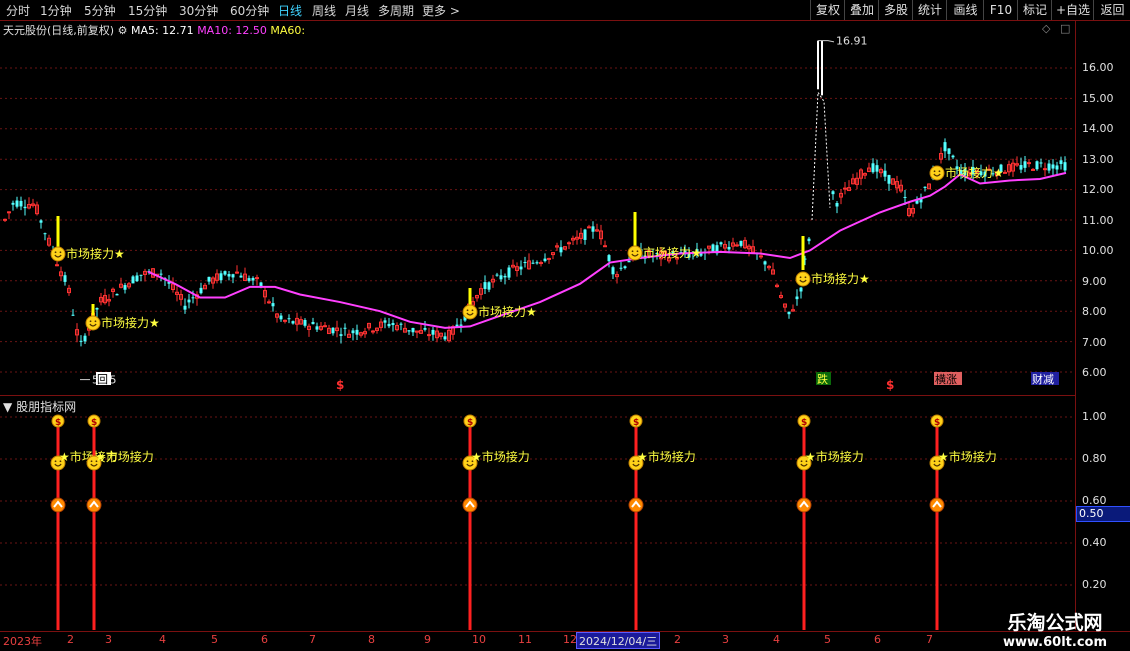 Image resolution: width=1130 pixels, height=651 pixels. What do you see at coordinates (1043, 379) in the screenshot?
I see `jian-badge: 财减` at bounding box center [1043, 379].